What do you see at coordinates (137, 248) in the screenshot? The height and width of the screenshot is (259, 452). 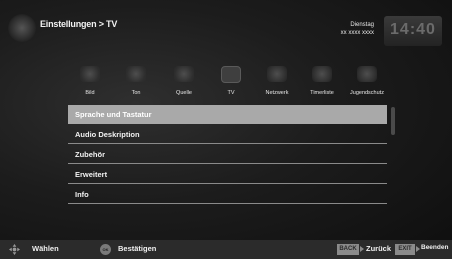 I see `confirm-hint: Bestätigen` at bounding box center [137, 248].